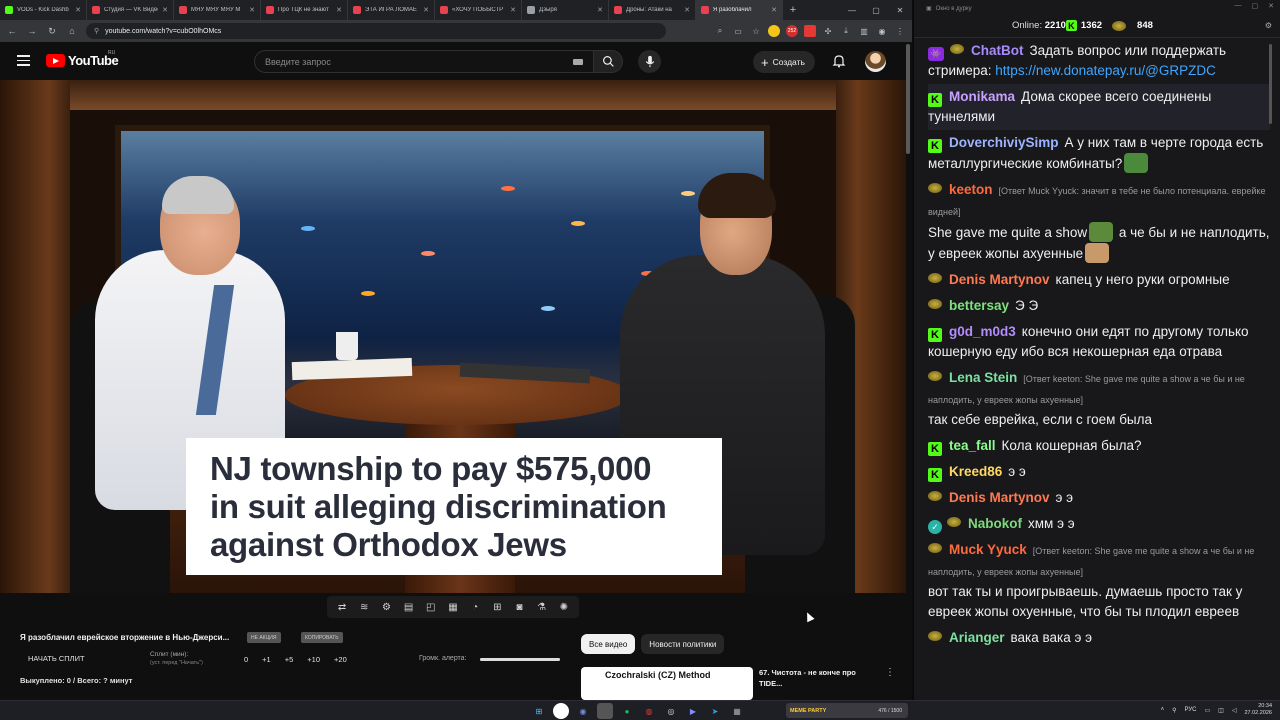 The image size is (1280, 720). Describe the element at coordinates (1099, 638) in the screenshot. I see `chat-message: Arianger вака вака э э` at that location.